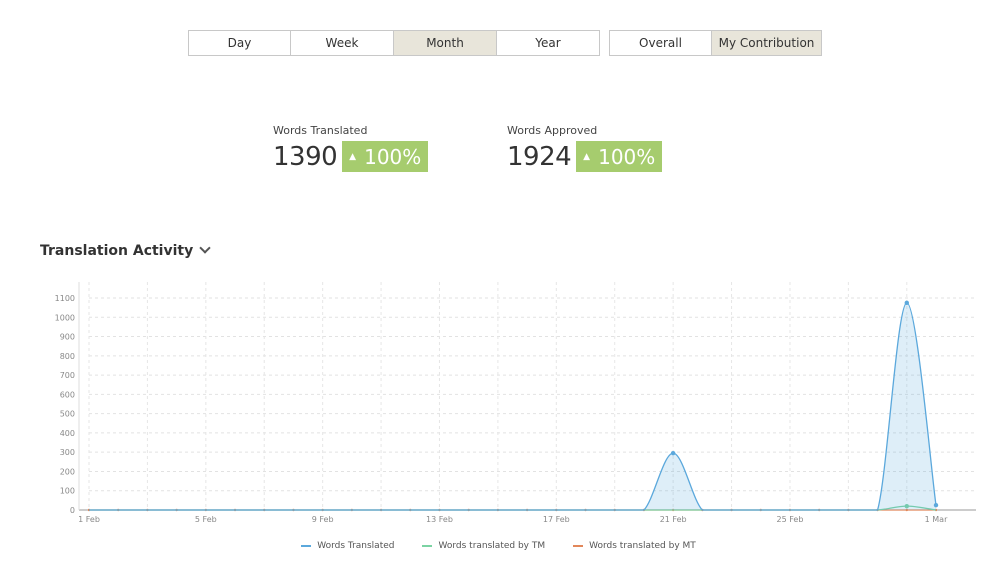  Describe the element at coordinates (117, 251) in the screenshot. I see `section-title: Translation Activity` at that location.